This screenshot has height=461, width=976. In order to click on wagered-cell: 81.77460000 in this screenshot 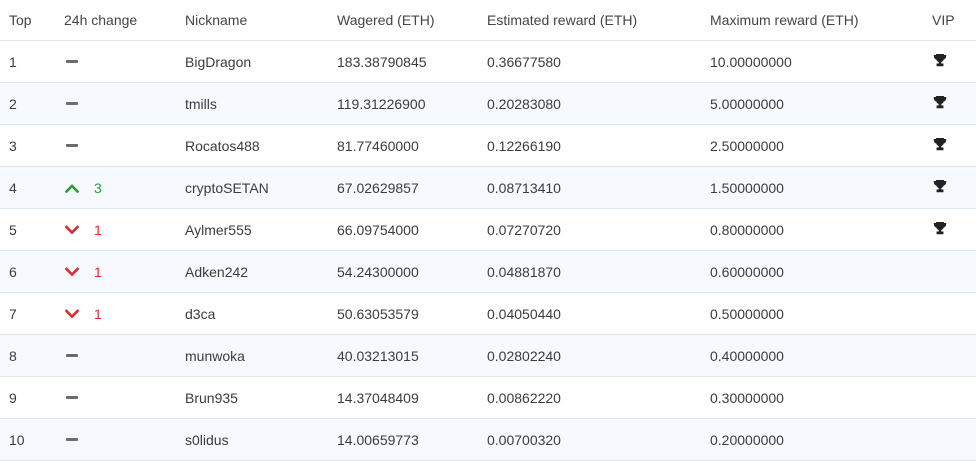, I will do `click(378, 145)`.